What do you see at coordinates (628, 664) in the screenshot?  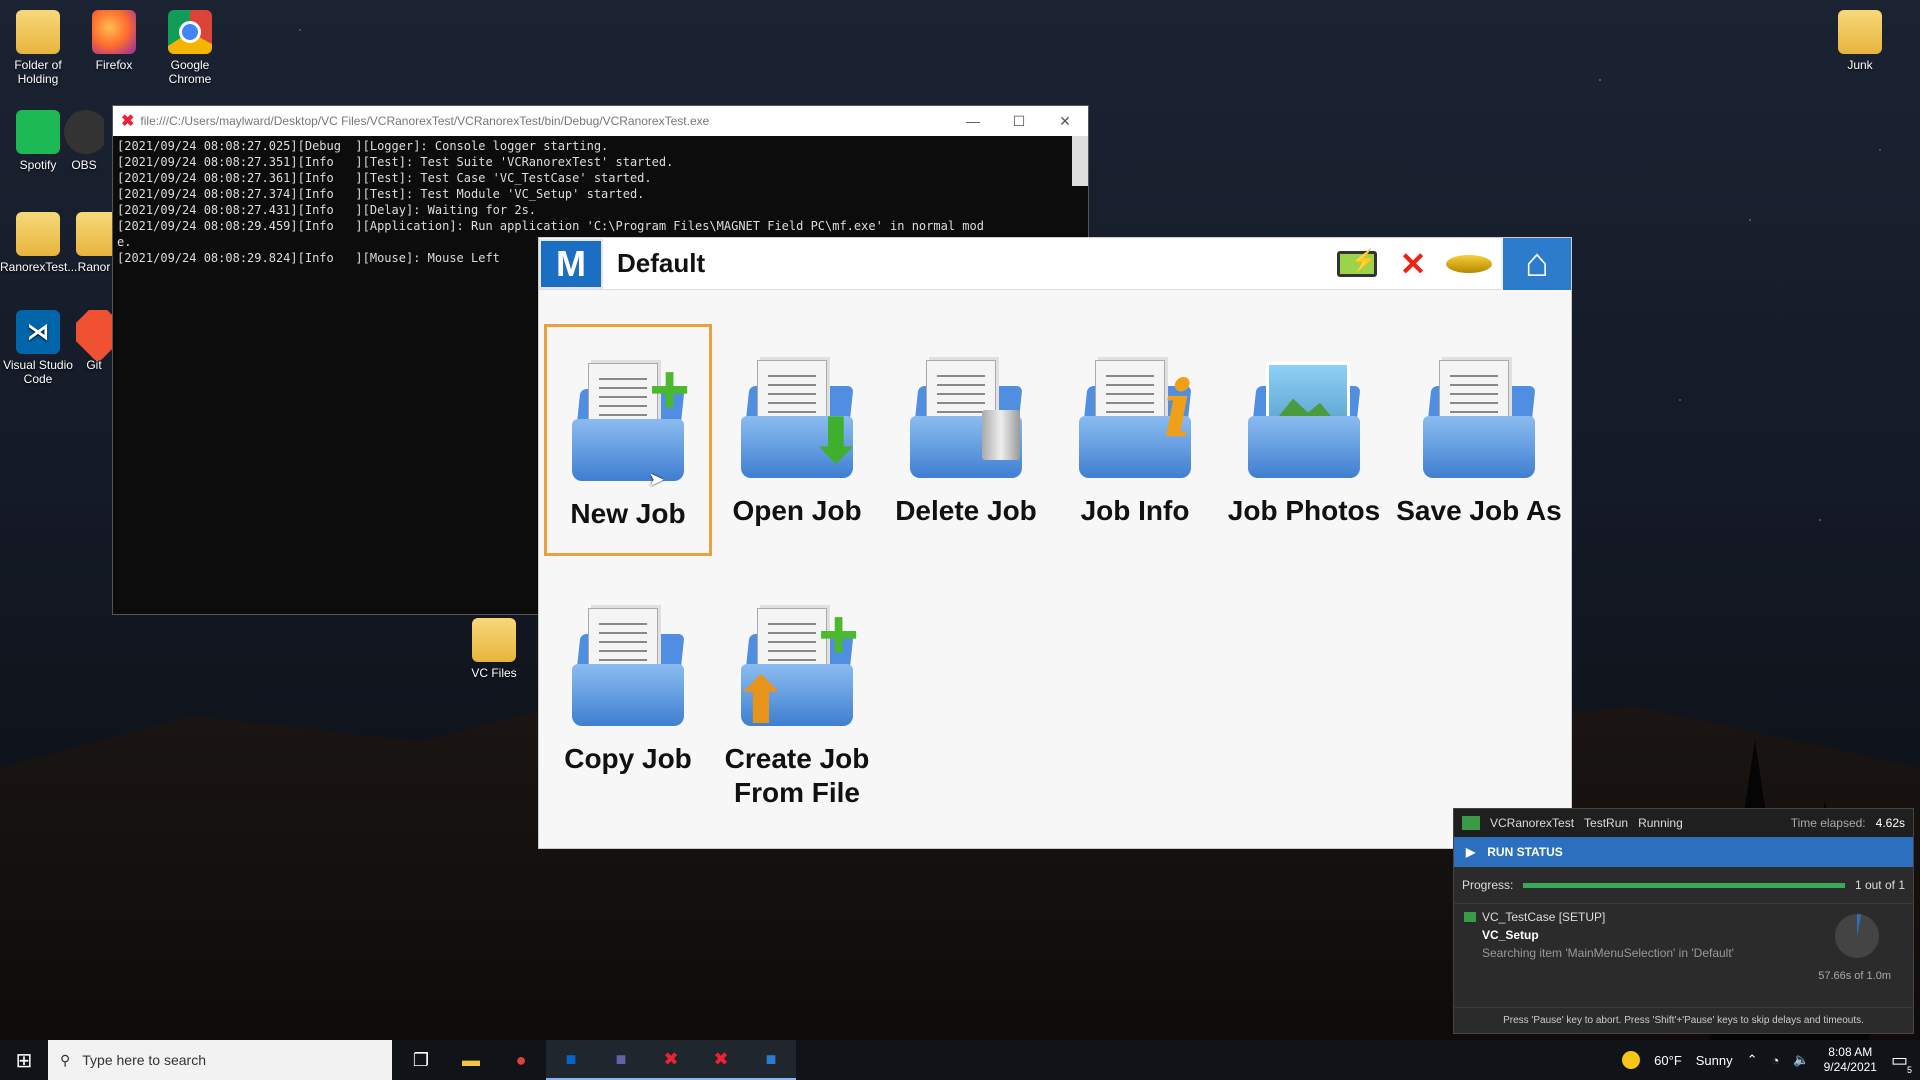 I see `copy-job-icon` at bounding box center [628, 664].